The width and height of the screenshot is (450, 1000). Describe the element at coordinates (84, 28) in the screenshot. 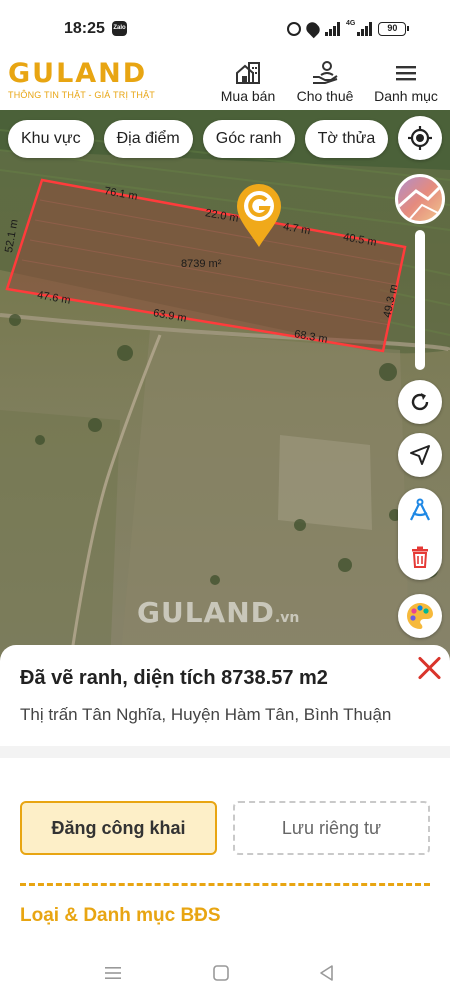

I see `status-time: 18:25` at that location.